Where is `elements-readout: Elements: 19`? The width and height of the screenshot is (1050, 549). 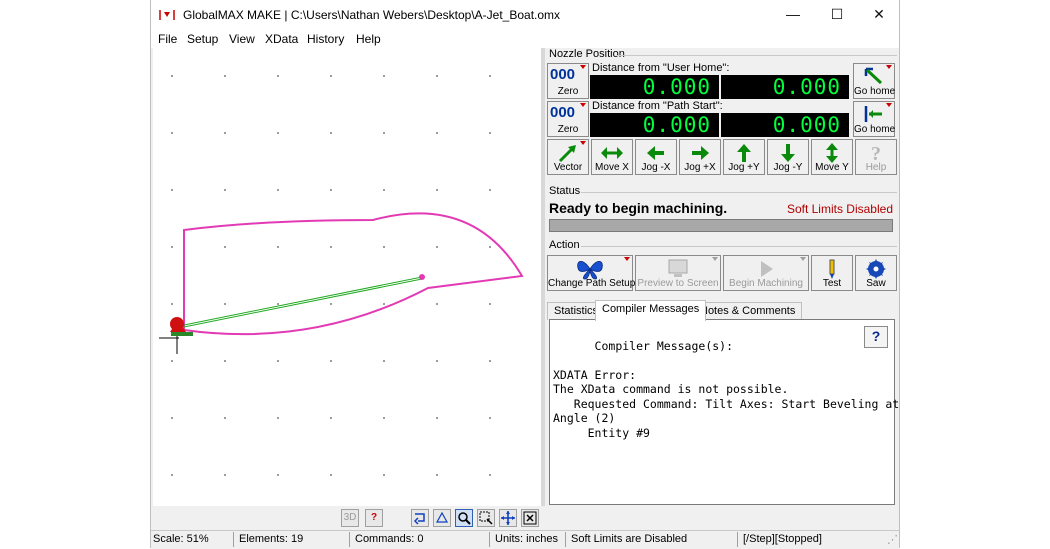
elements-readout: Elements: 19 is located at coordinates (271, 539).